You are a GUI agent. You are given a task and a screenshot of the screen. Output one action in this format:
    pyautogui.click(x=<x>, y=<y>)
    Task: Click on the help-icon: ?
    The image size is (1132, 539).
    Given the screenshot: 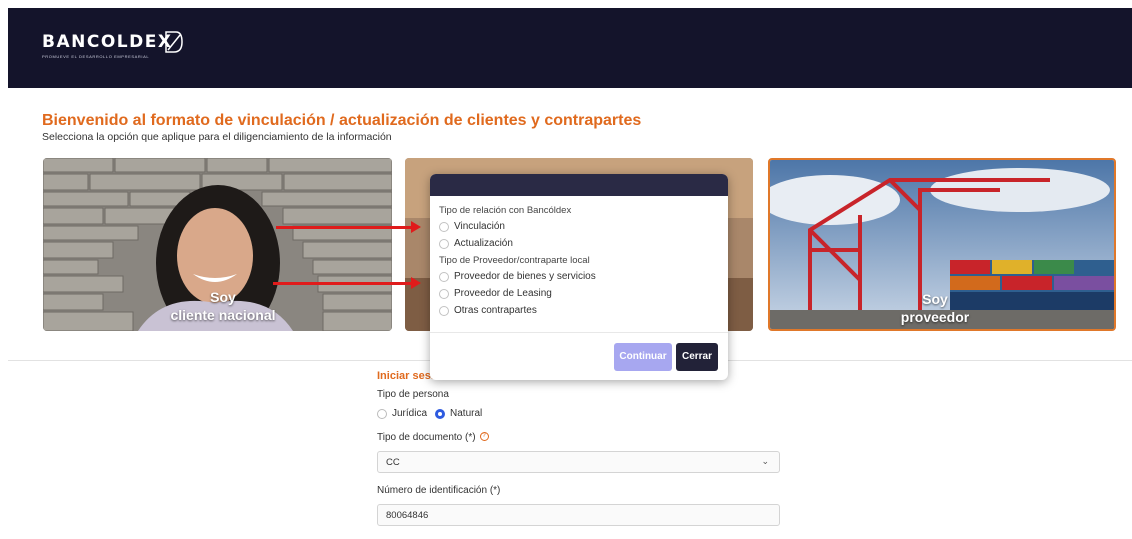 What is the action you would take?
    pyautogui.click(x=484, y=436)
    